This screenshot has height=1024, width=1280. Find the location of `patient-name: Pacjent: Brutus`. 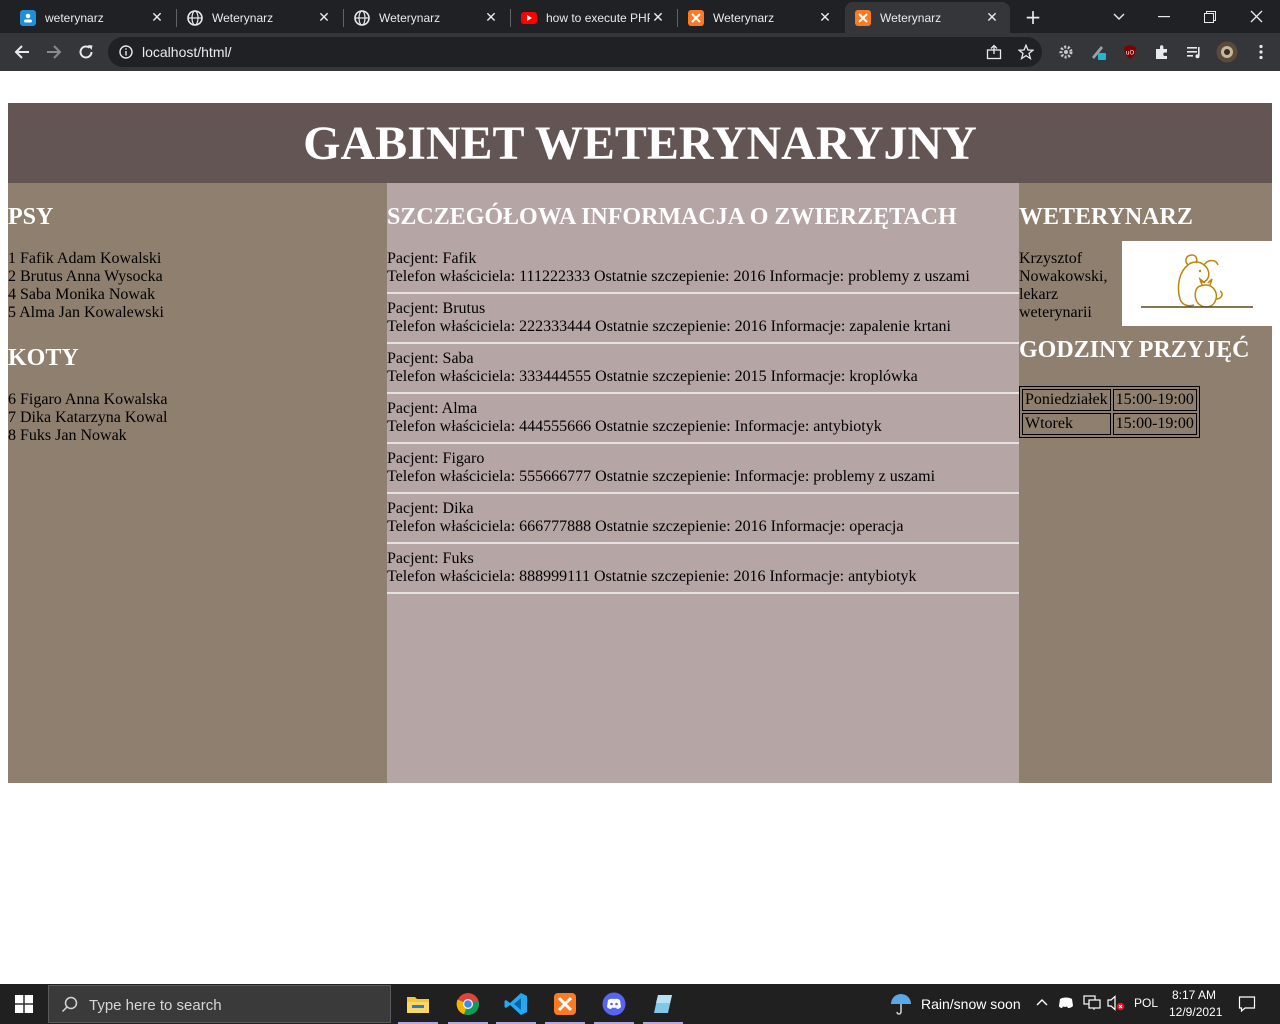

patient-name: Pacjent: Brutus is located at coordinates (436, 308).